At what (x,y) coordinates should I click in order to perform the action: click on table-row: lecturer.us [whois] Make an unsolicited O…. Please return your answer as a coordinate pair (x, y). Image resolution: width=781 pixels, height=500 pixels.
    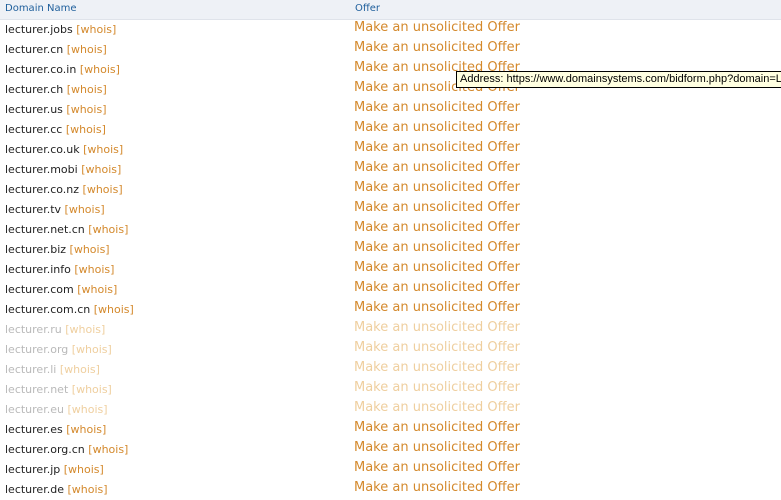
    Looking at the image, I should click on (390, 110).